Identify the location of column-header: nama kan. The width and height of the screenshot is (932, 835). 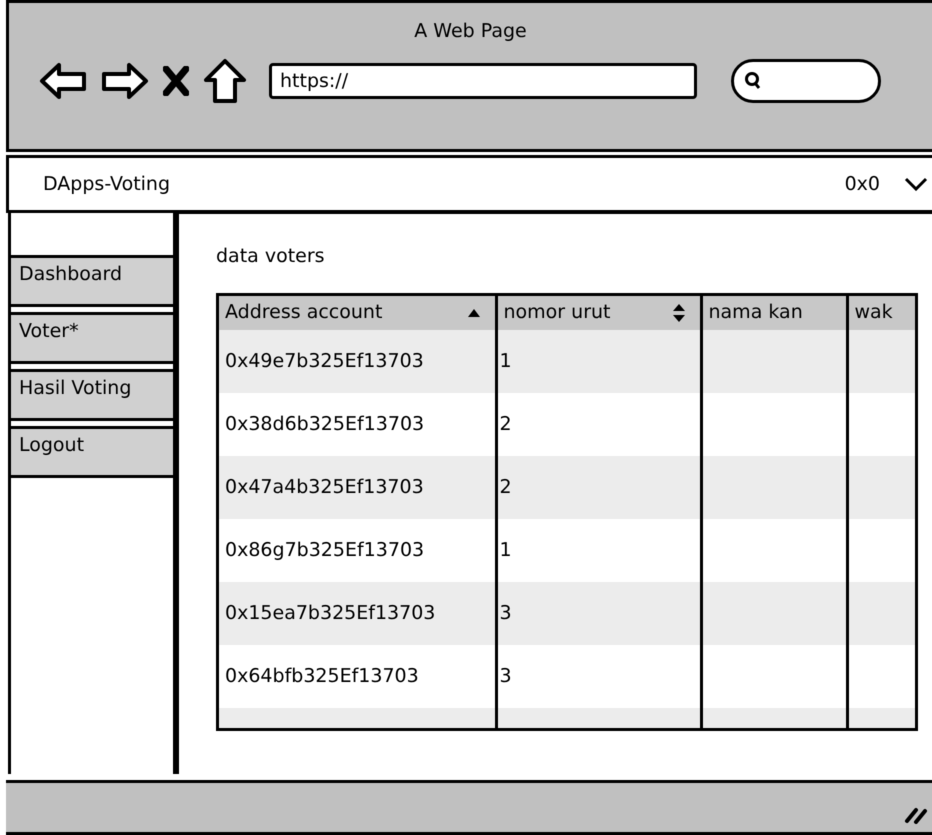
(774, 313).